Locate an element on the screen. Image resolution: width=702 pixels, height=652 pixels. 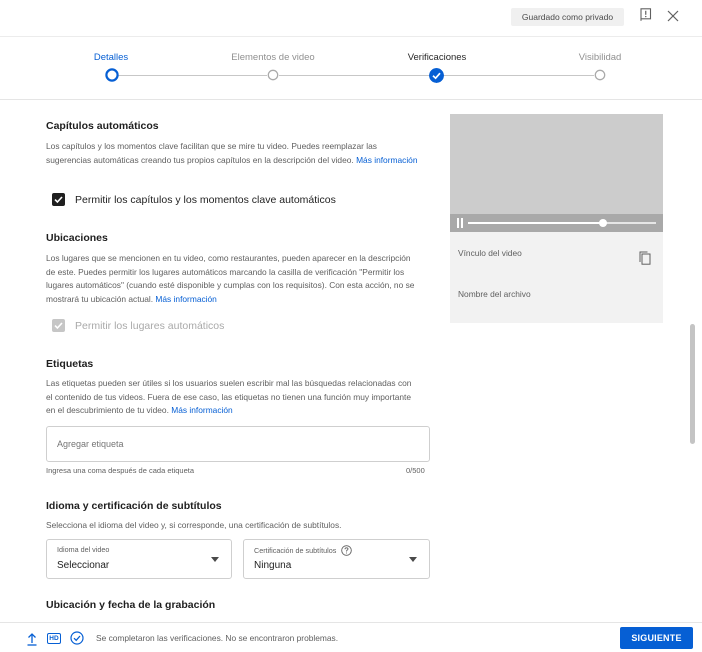
caption-certification-value: Ninguna is located at coordinates (273, 565).